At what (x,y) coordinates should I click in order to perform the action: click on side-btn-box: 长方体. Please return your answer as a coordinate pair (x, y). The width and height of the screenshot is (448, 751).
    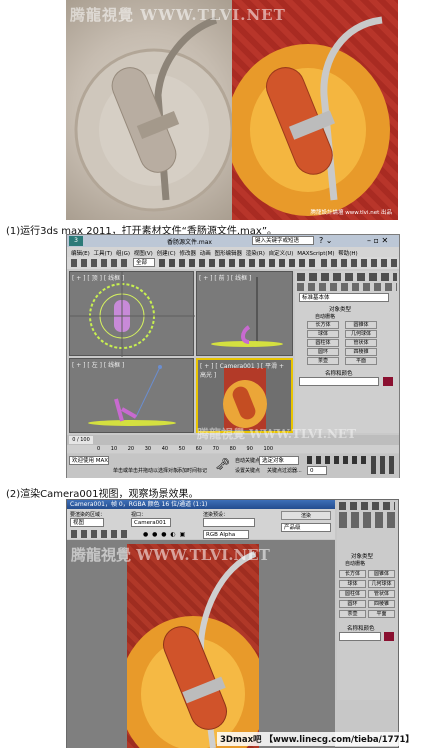
    Looking at the image, I should click on (352, 574).